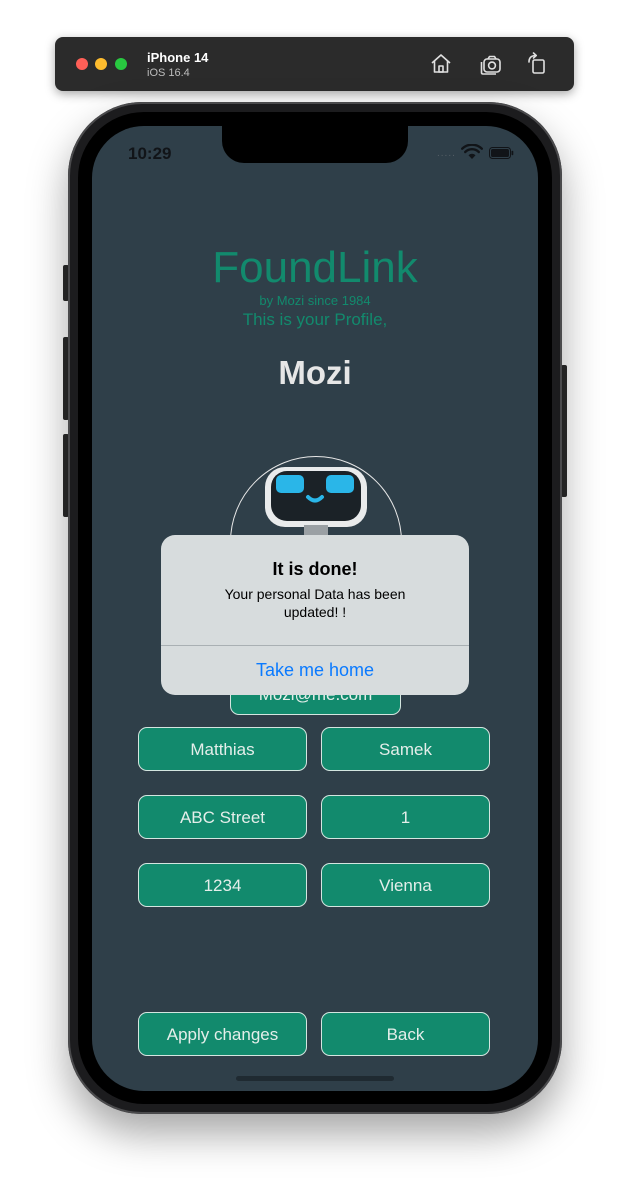 The height and width of the screenshot is (1190, 629). Describe the element at coordinates (314, 64) in the screenshot. I see `simulator-title-bar: iPhone 14 iOS 16.4` at that location.